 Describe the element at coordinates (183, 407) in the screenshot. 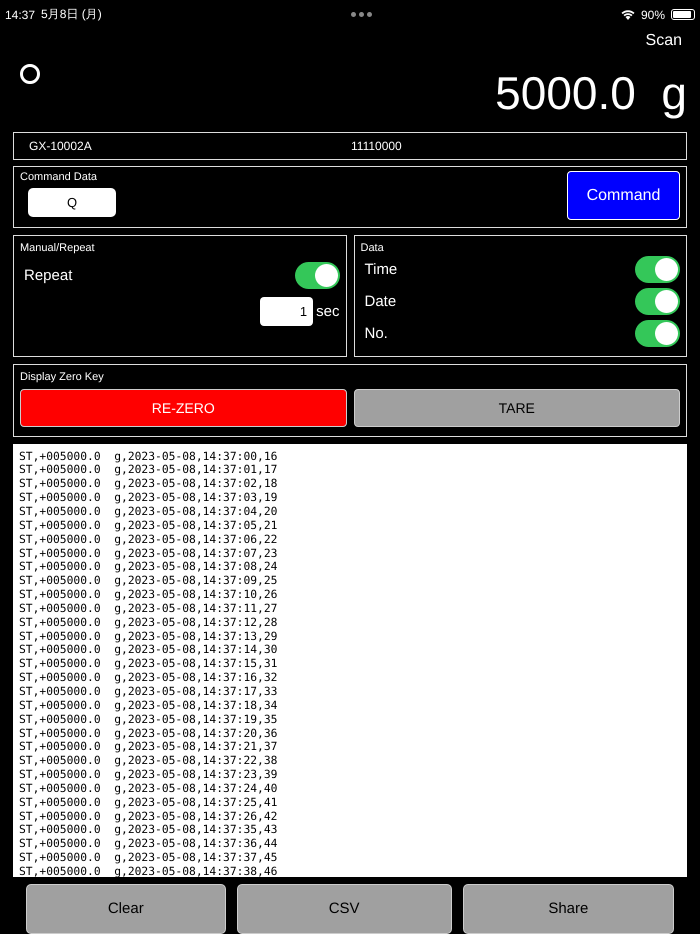

I see `zero-key-button: RE-ZERO` at that location.